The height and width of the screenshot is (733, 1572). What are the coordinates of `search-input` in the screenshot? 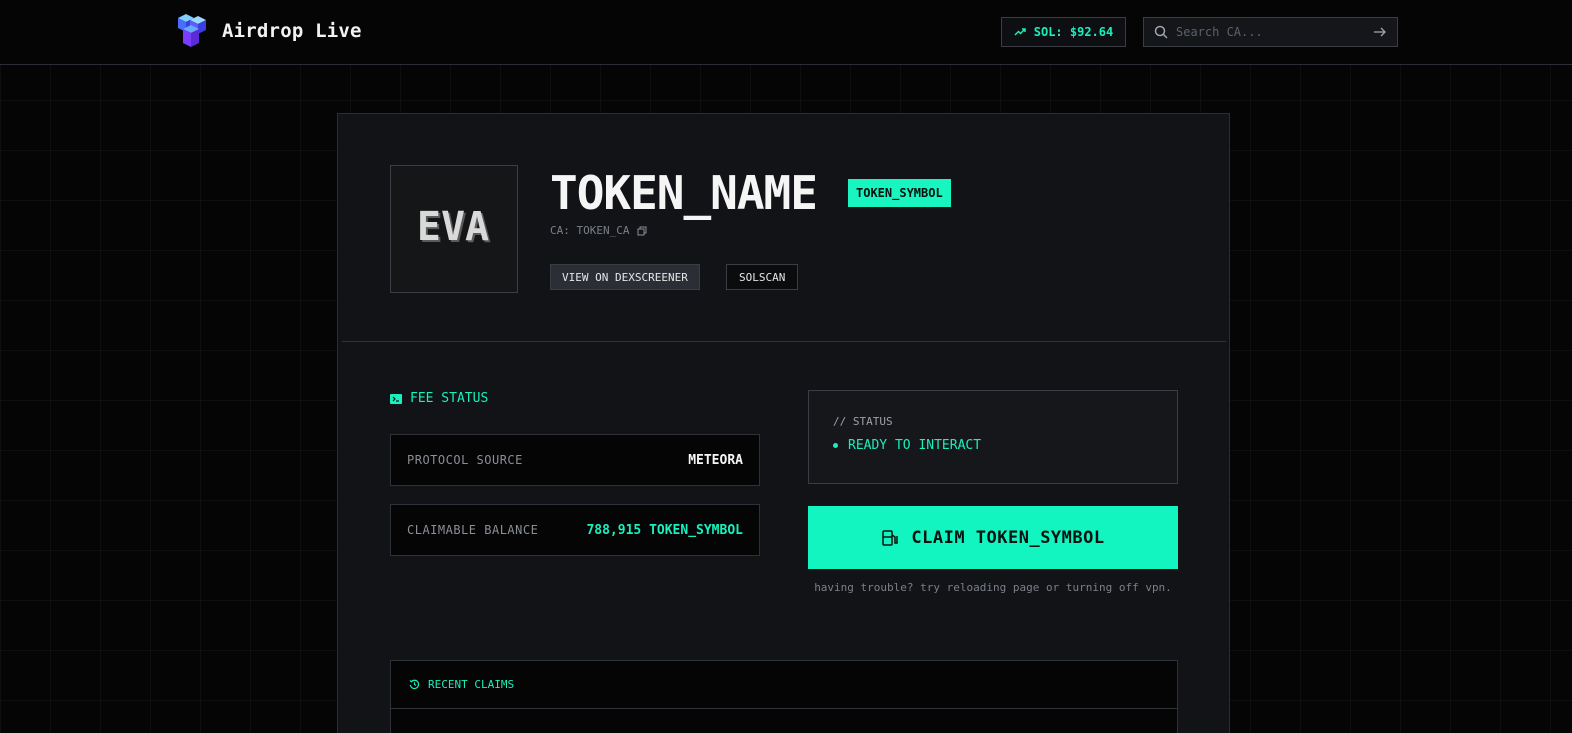 It's located at (1274, 32).